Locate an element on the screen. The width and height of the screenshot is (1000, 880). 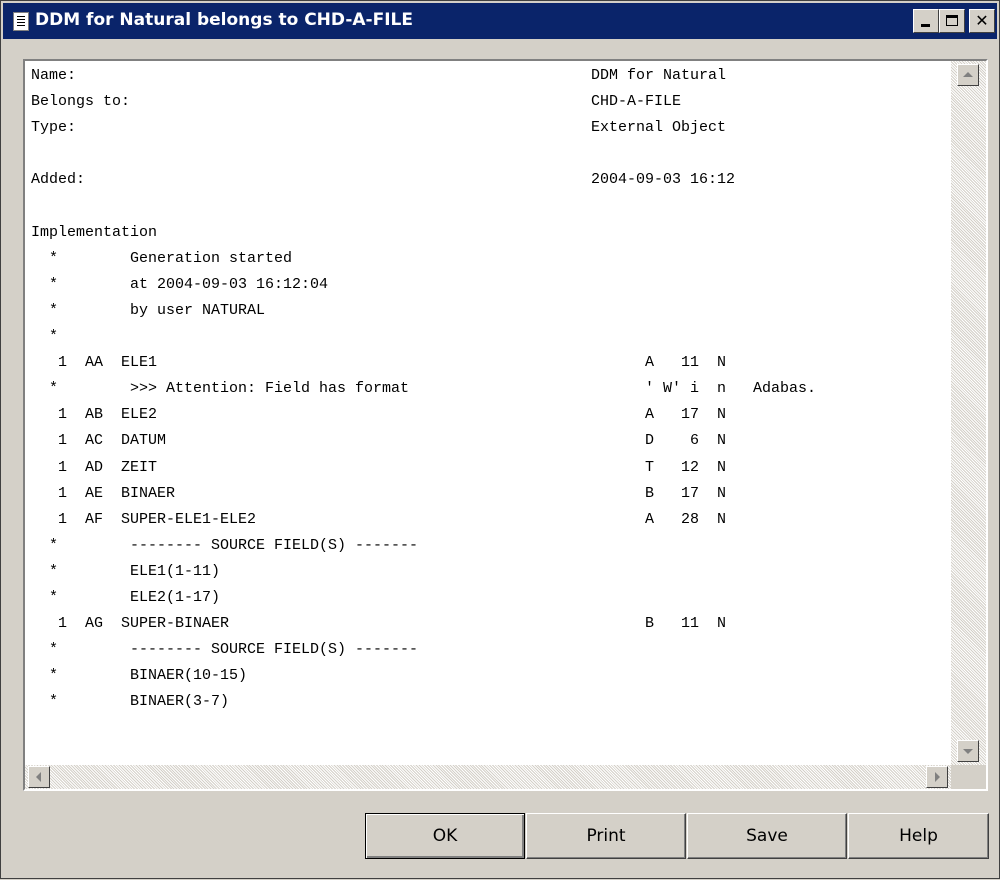
line-field-text: Type: is located at coordinates (54, 128).